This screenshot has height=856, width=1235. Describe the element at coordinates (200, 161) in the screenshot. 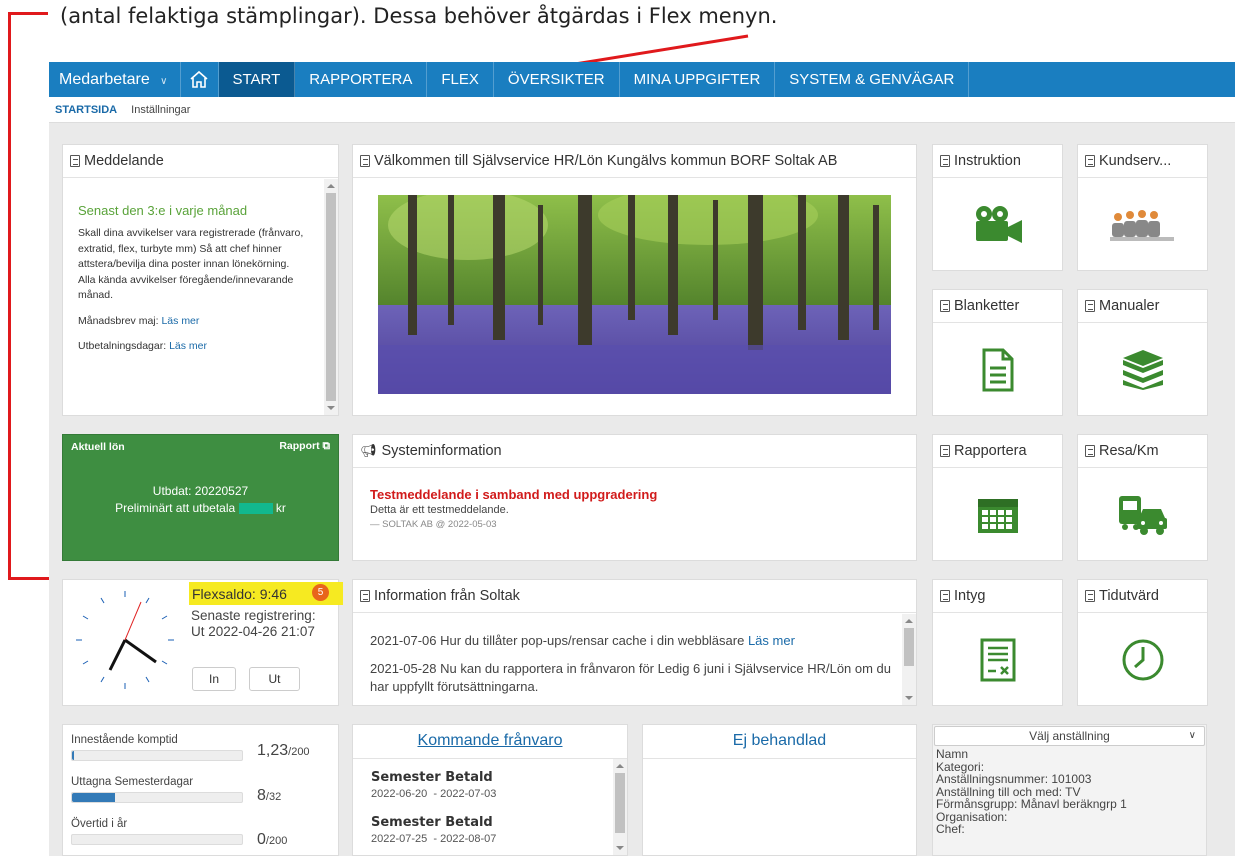

I see `panel-header: Meddelande` at that location.